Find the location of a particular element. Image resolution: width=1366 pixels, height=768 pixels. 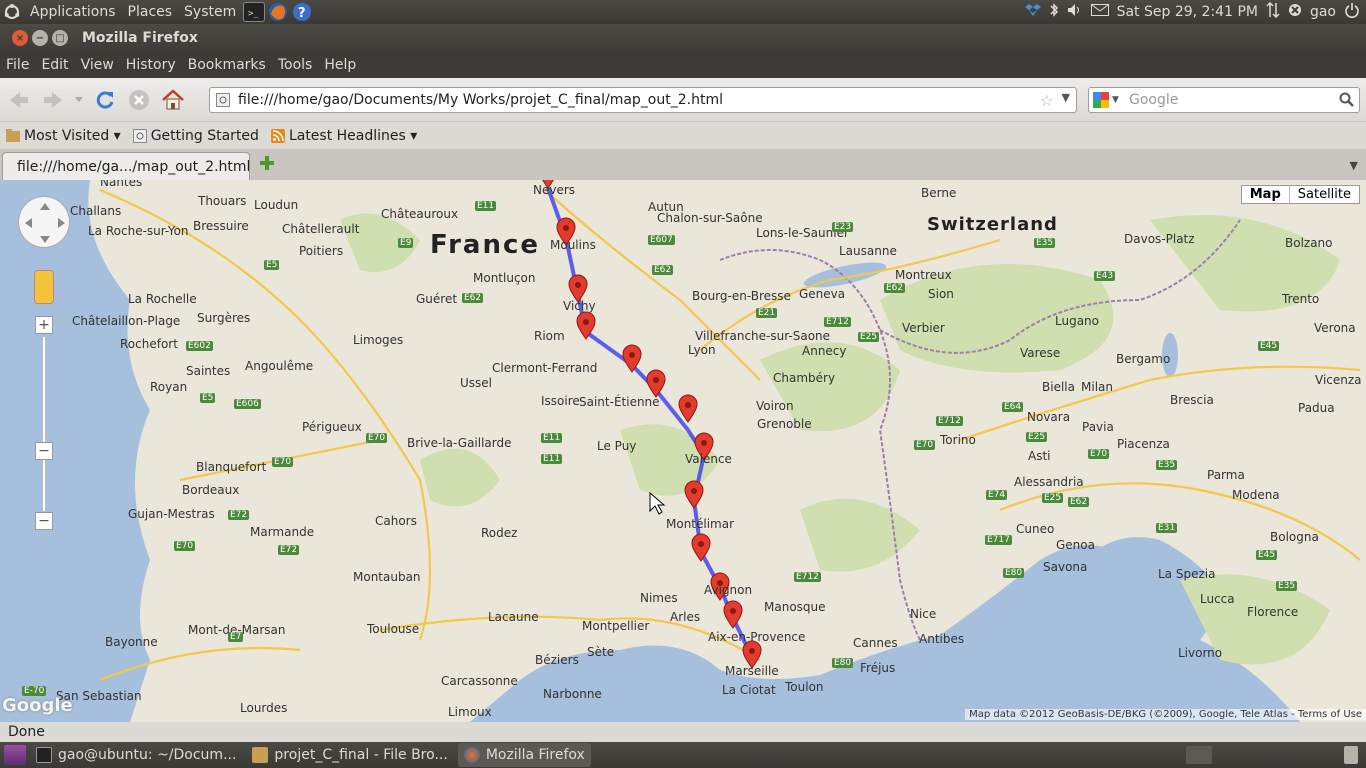

ubuntu-logo-icon is located at coordinates (12, 12).